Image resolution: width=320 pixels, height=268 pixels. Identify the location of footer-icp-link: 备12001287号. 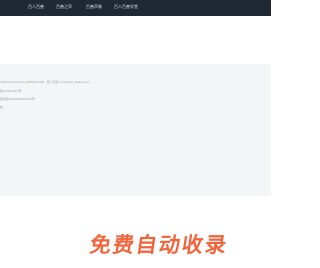
(10, 91).